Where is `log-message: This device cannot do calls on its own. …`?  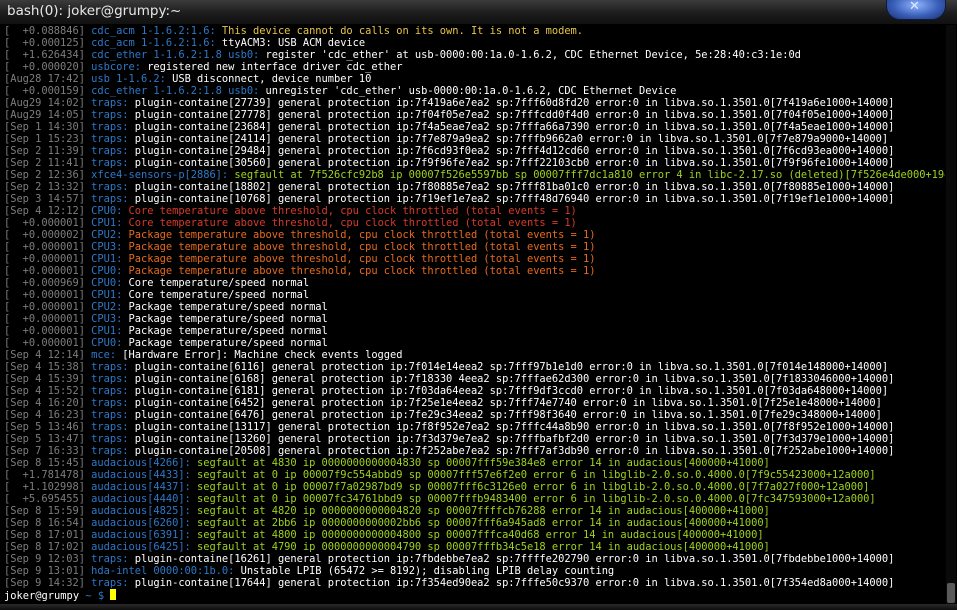
log-message: This device cannot do calls on its own. … is located at coordinates (399, 31).